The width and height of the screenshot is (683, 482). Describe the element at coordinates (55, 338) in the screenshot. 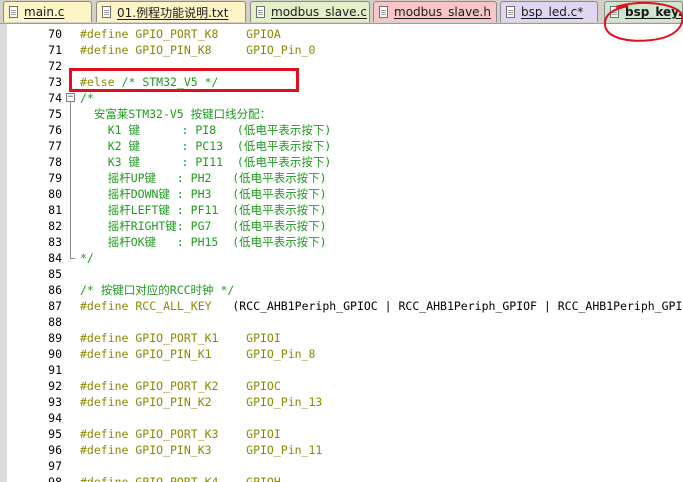

I see `line-number: 89` at that location.